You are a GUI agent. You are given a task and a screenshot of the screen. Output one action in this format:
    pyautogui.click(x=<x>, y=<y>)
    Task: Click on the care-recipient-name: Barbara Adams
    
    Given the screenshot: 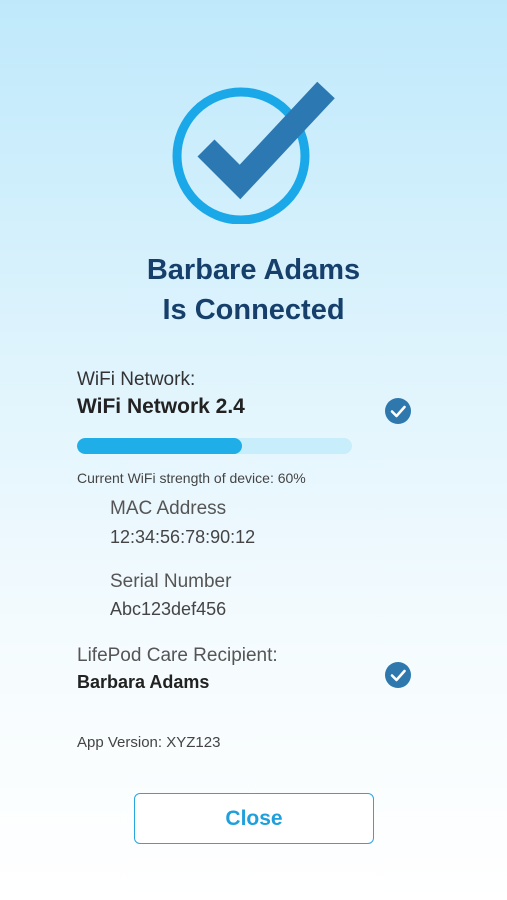 What is the action you would take?
    pyautogui.click(x=143, y=682)
    